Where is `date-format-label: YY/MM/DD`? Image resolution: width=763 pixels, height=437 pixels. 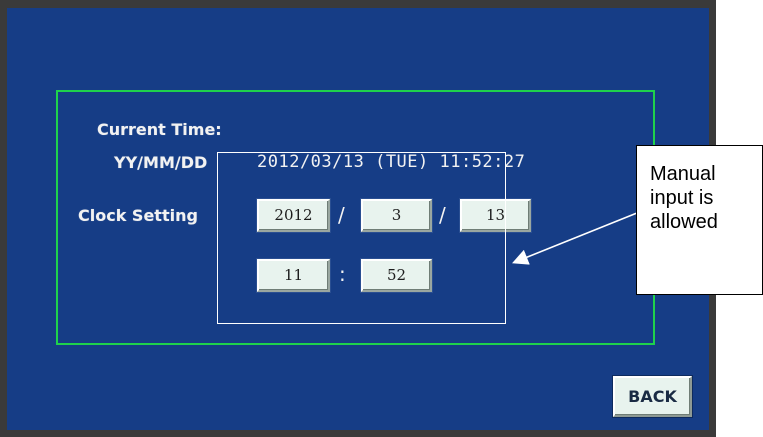
date-format-label: YY/MM/DD is located at coordinates (161, 162).